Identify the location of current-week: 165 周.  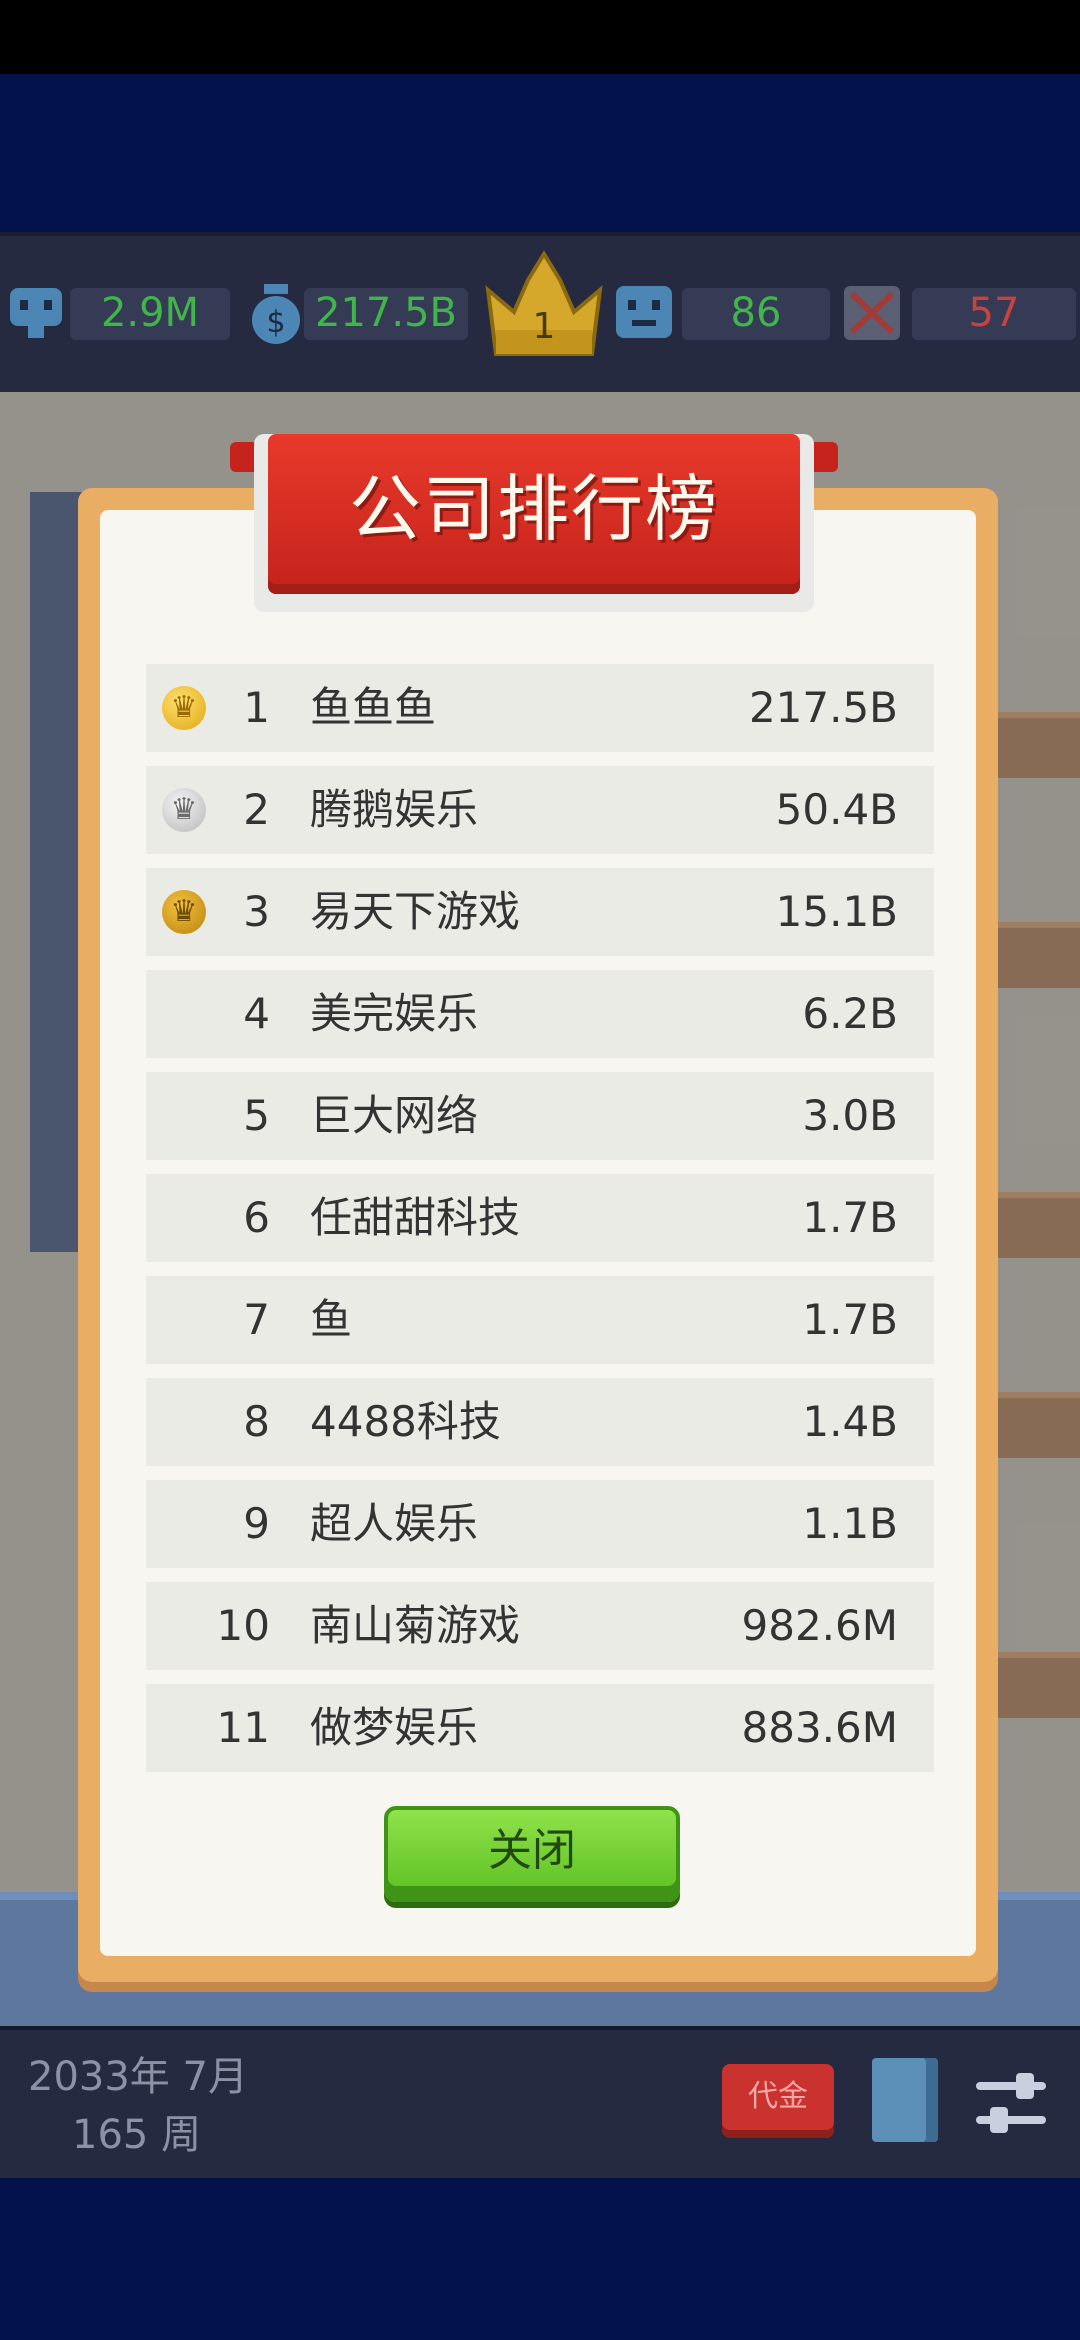
(137, 2135).